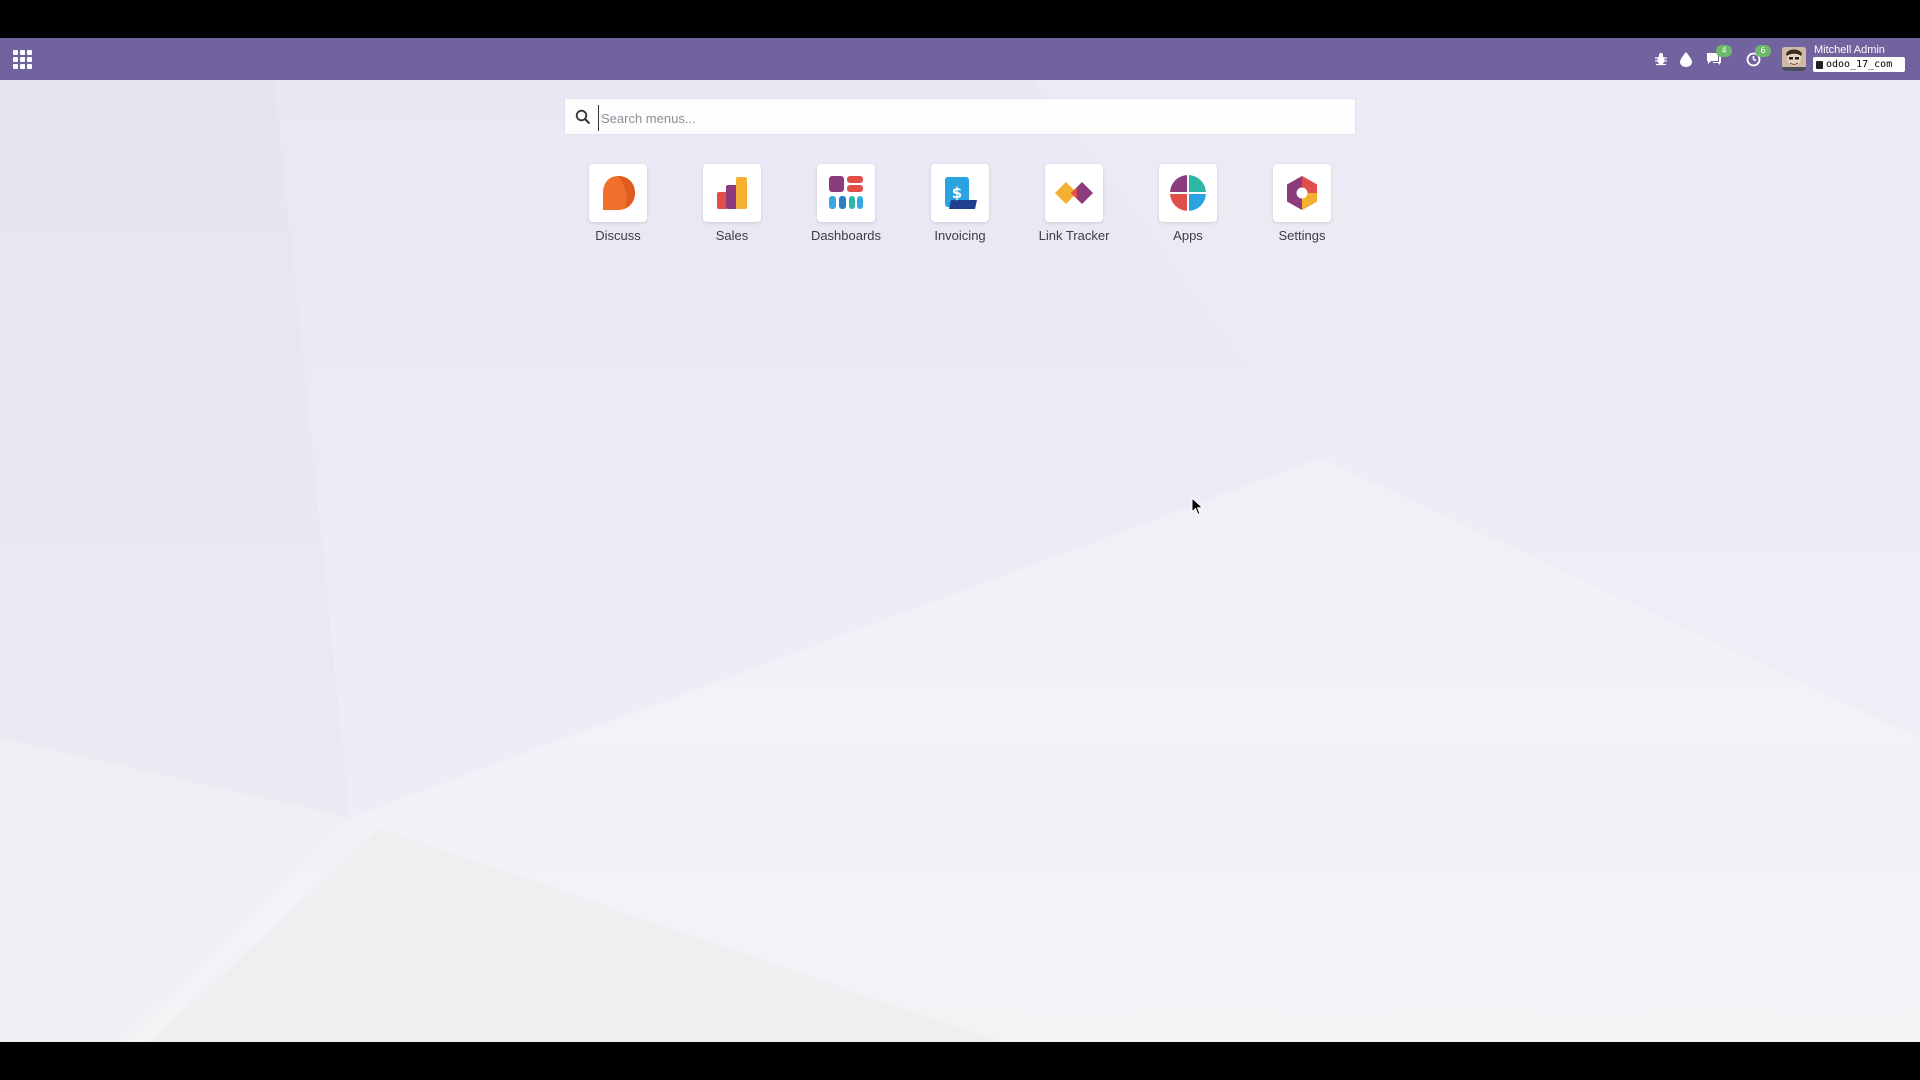 The width and height of the screenshot is (1920, 1080). Describe the element at coordinates (1661, 59) in the screenshot. I see `bug-icon` at that location.